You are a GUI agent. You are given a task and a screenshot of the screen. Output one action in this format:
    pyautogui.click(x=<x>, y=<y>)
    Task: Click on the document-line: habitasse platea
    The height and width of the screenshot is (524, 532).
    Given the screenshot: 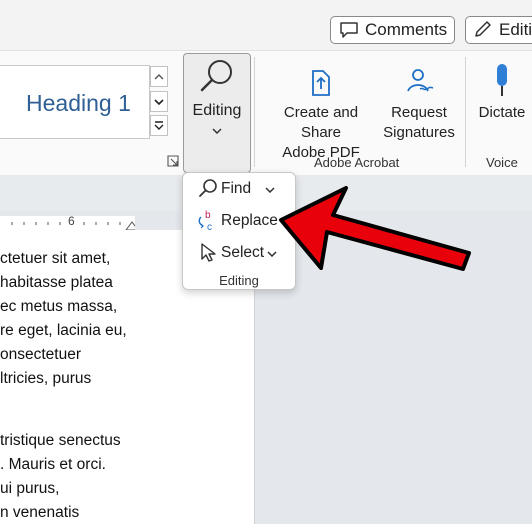 What is the action you would take?
    pyautogui.click(x=56, y=282)
    